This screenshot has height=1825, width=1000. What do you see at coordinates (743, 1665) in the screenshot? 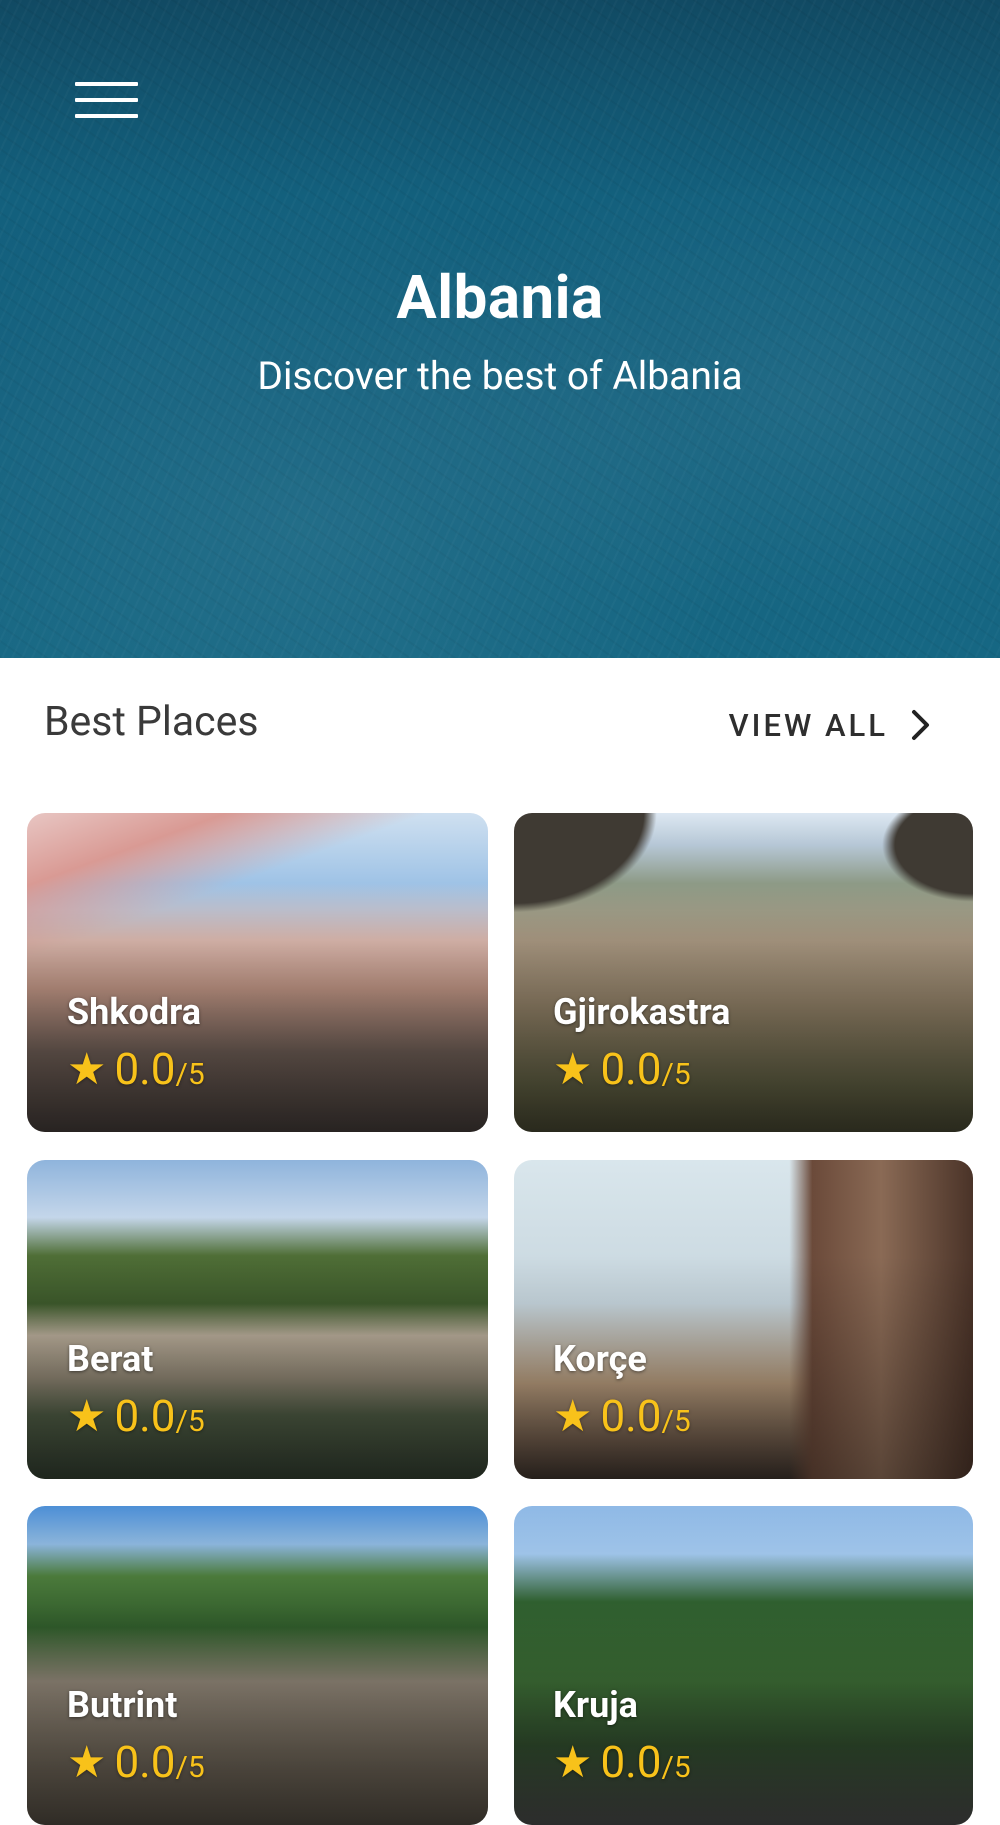
I see `place-card-kruja: Kruja ★ 0.0 /5` at bounding box center [743, 1665].